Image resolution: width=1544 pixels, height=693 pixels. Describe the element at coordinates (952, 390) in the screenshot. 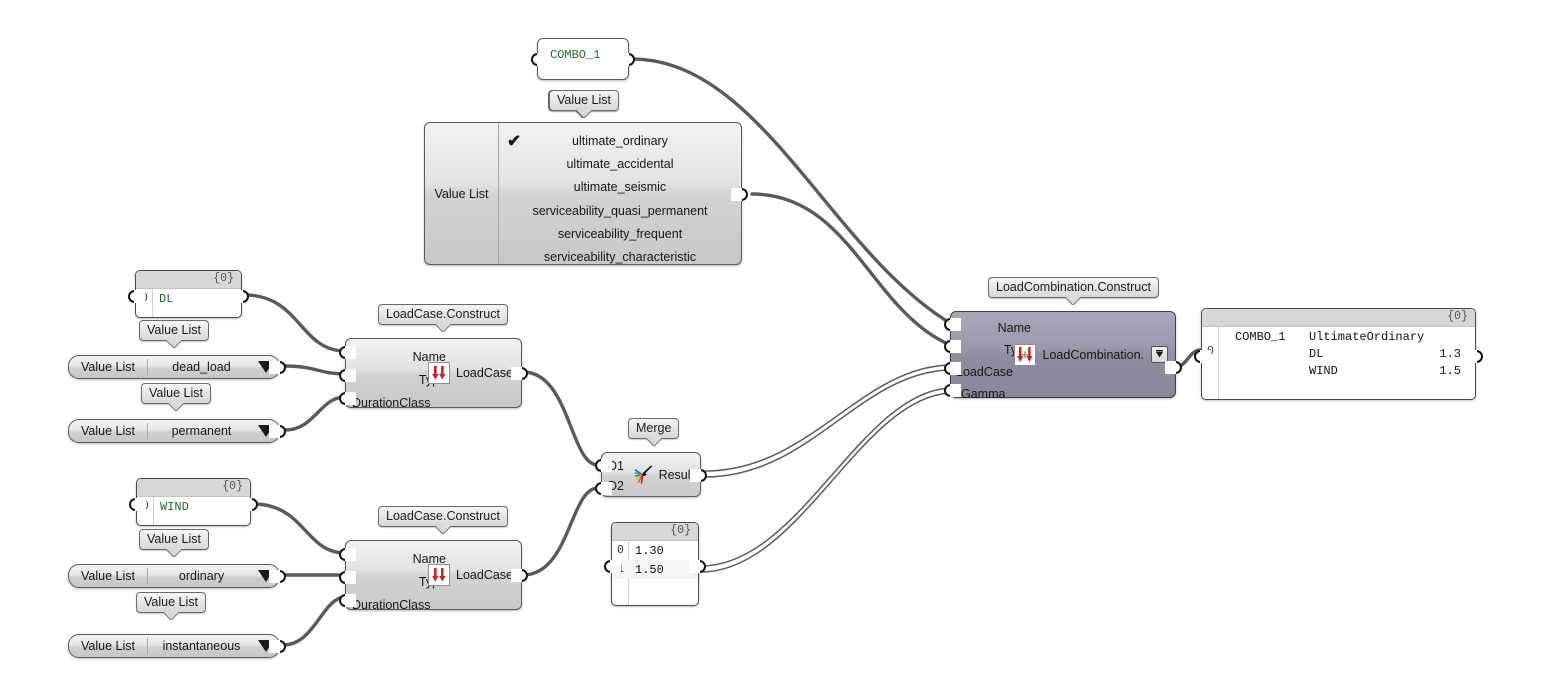

I see `loadcombination-port-gamma` at that location.